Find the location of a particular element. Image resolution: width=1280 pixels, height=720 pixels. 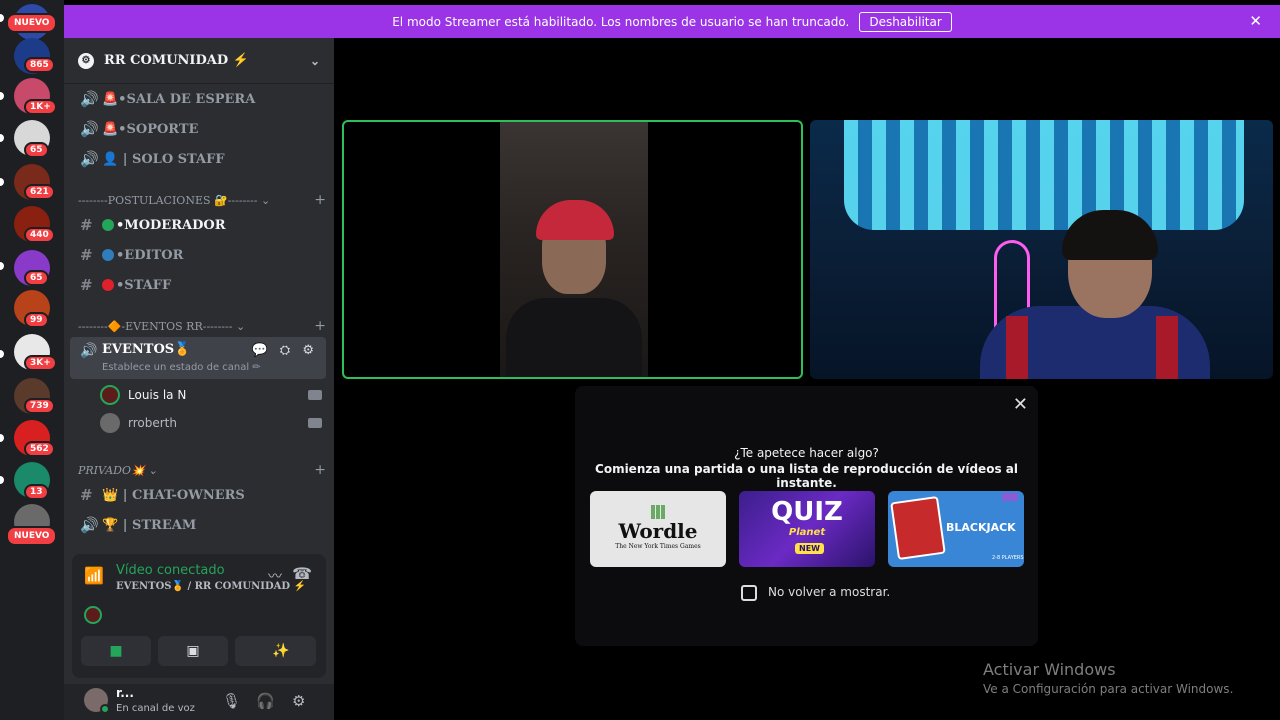

person-cap is located at coordinates (575, 220).